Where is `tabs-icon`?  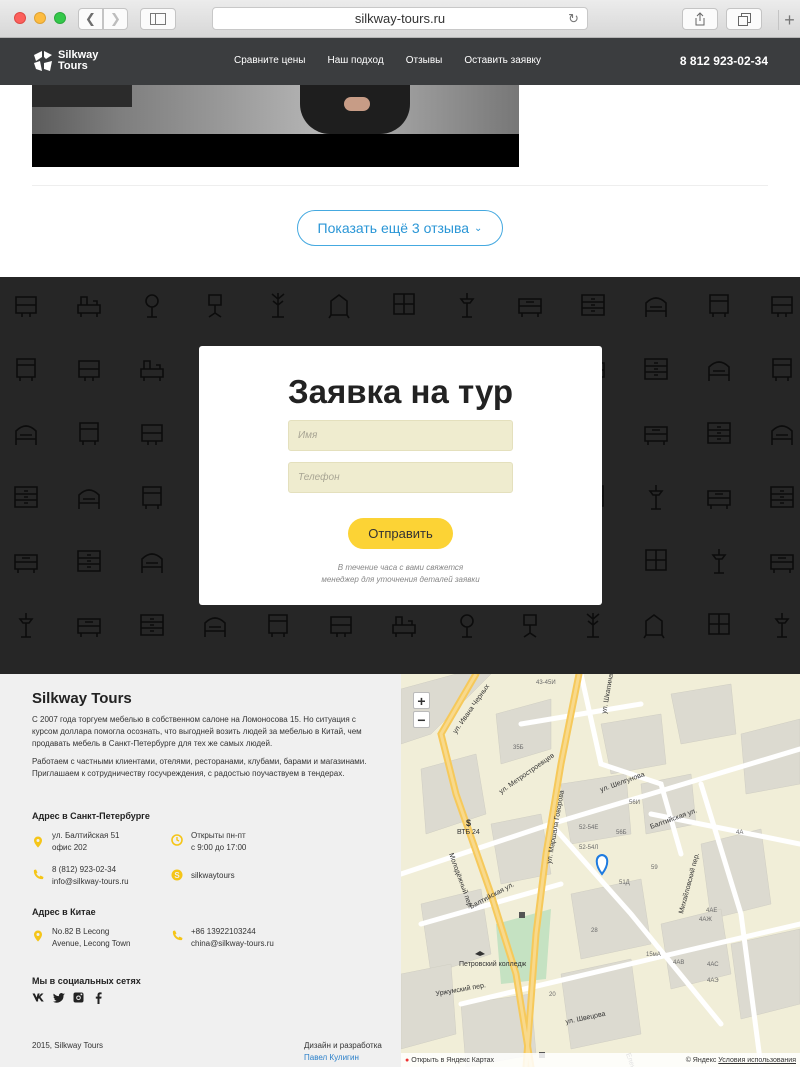
tabs-icon is located at coordinates (744, 19).